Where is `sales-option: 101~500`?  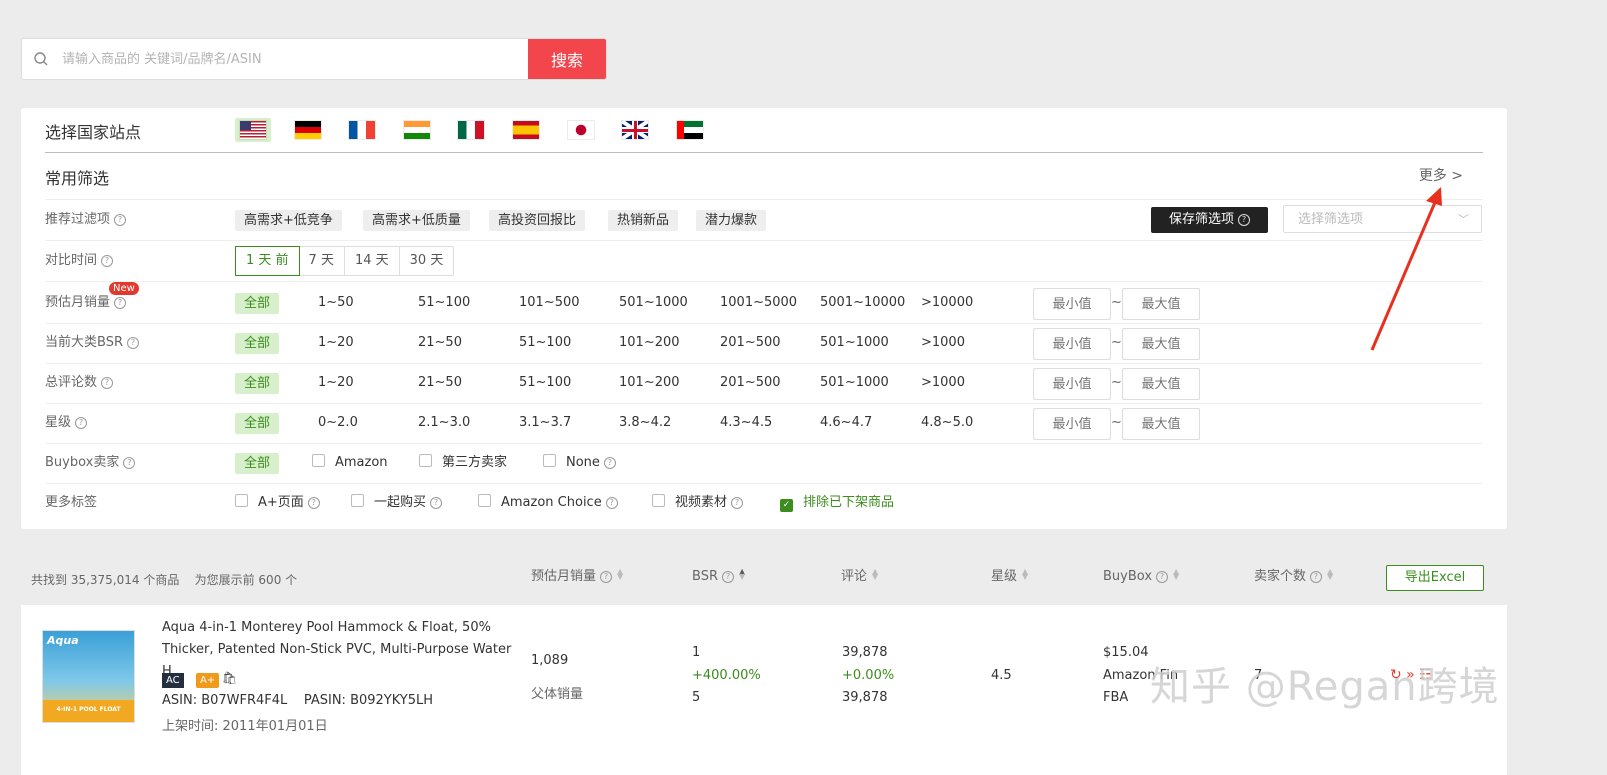 sales-option: 101~500 is located at coordinates (549, 303).